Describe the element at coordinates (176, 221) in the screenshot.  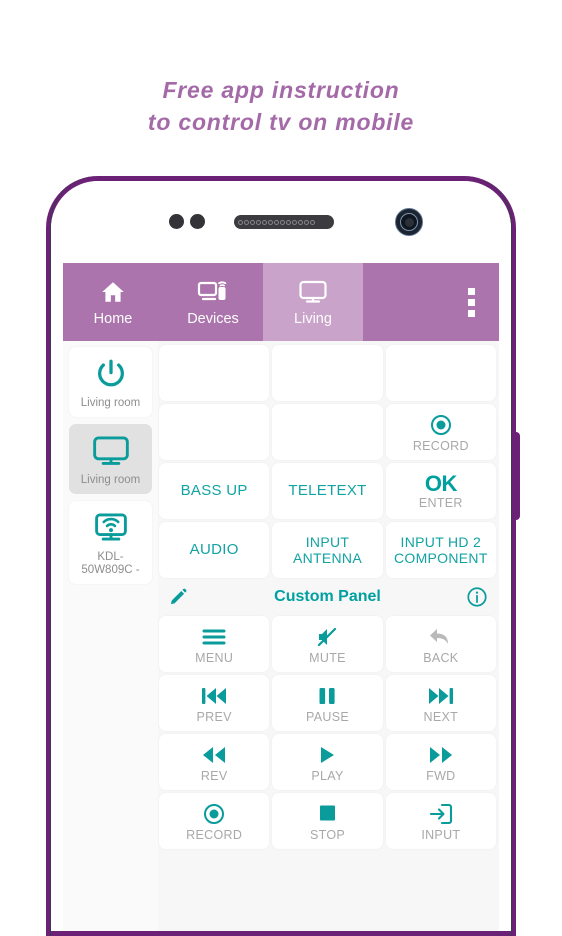
I see `proximity-sensor-icon` at that location.